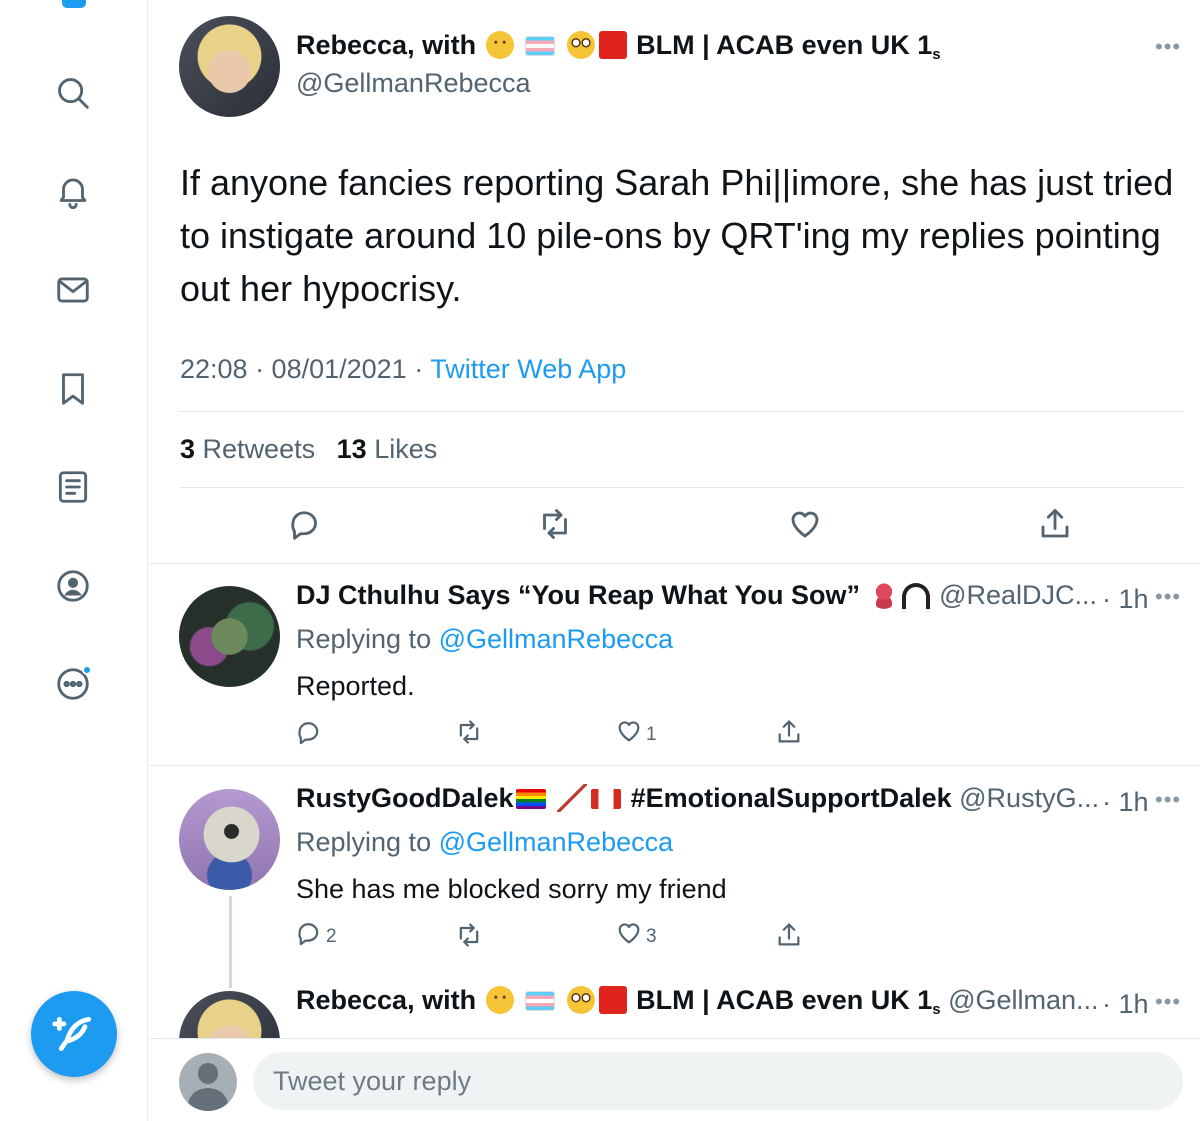 The height and width of the screenshot is (1121, 1200). Describe the element at coordinates (784, 45) in the screenshot. I see `author-name-suffix: BLM | ACAB even UK 1` at that location.